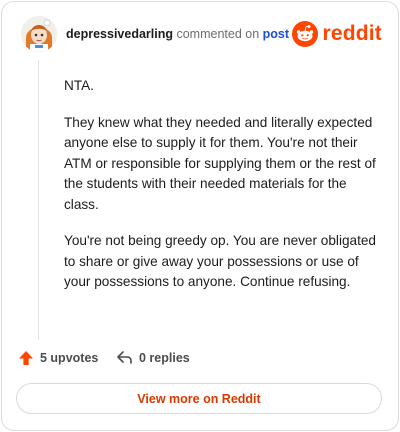 This screenshot has height=432, width=400. What do you see at coordinates (164, 357) in the screenshot?
I see `reply-count: 0 replies` at bounding box center [164, 357].